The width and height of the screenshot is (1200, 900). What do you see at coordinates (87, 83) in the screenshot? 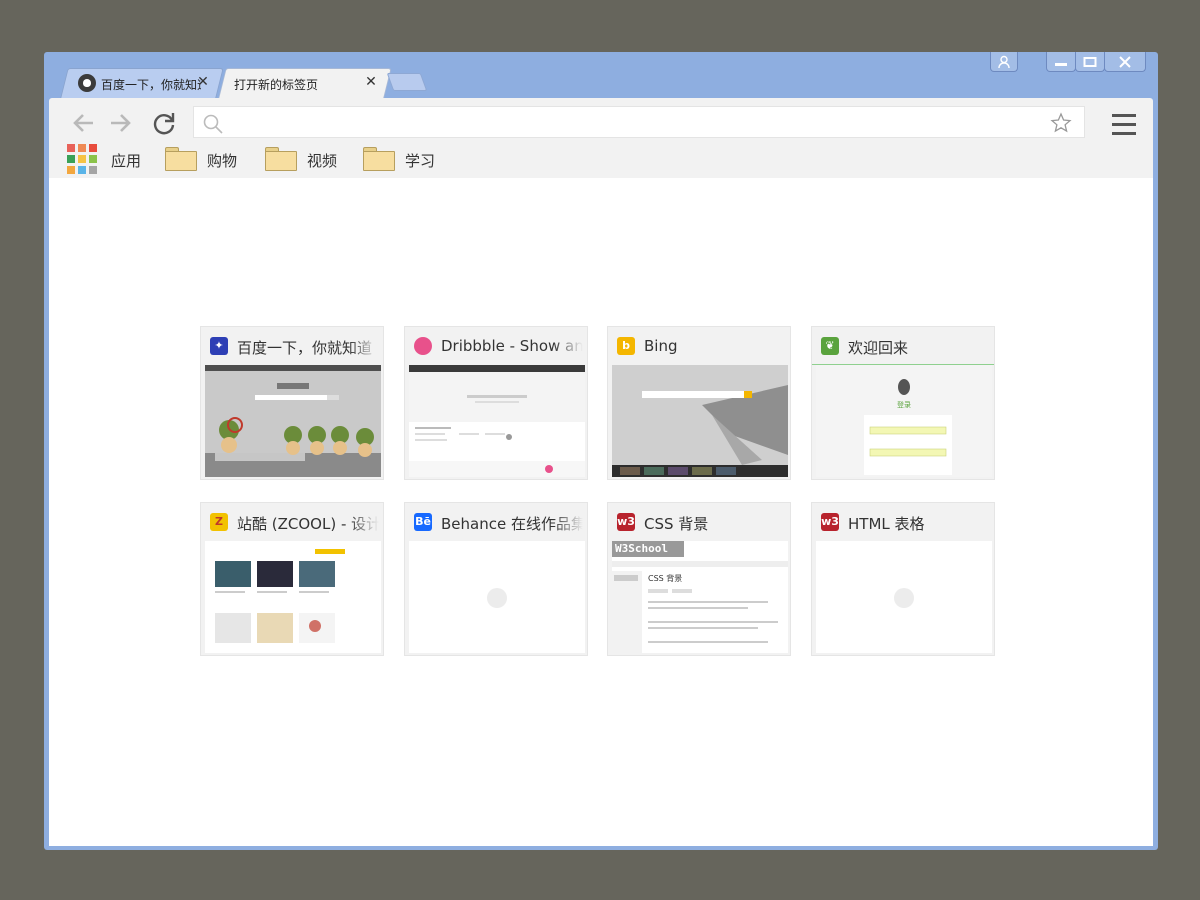
I see `baidu-paw-icon` at bounding box center [87, 83].